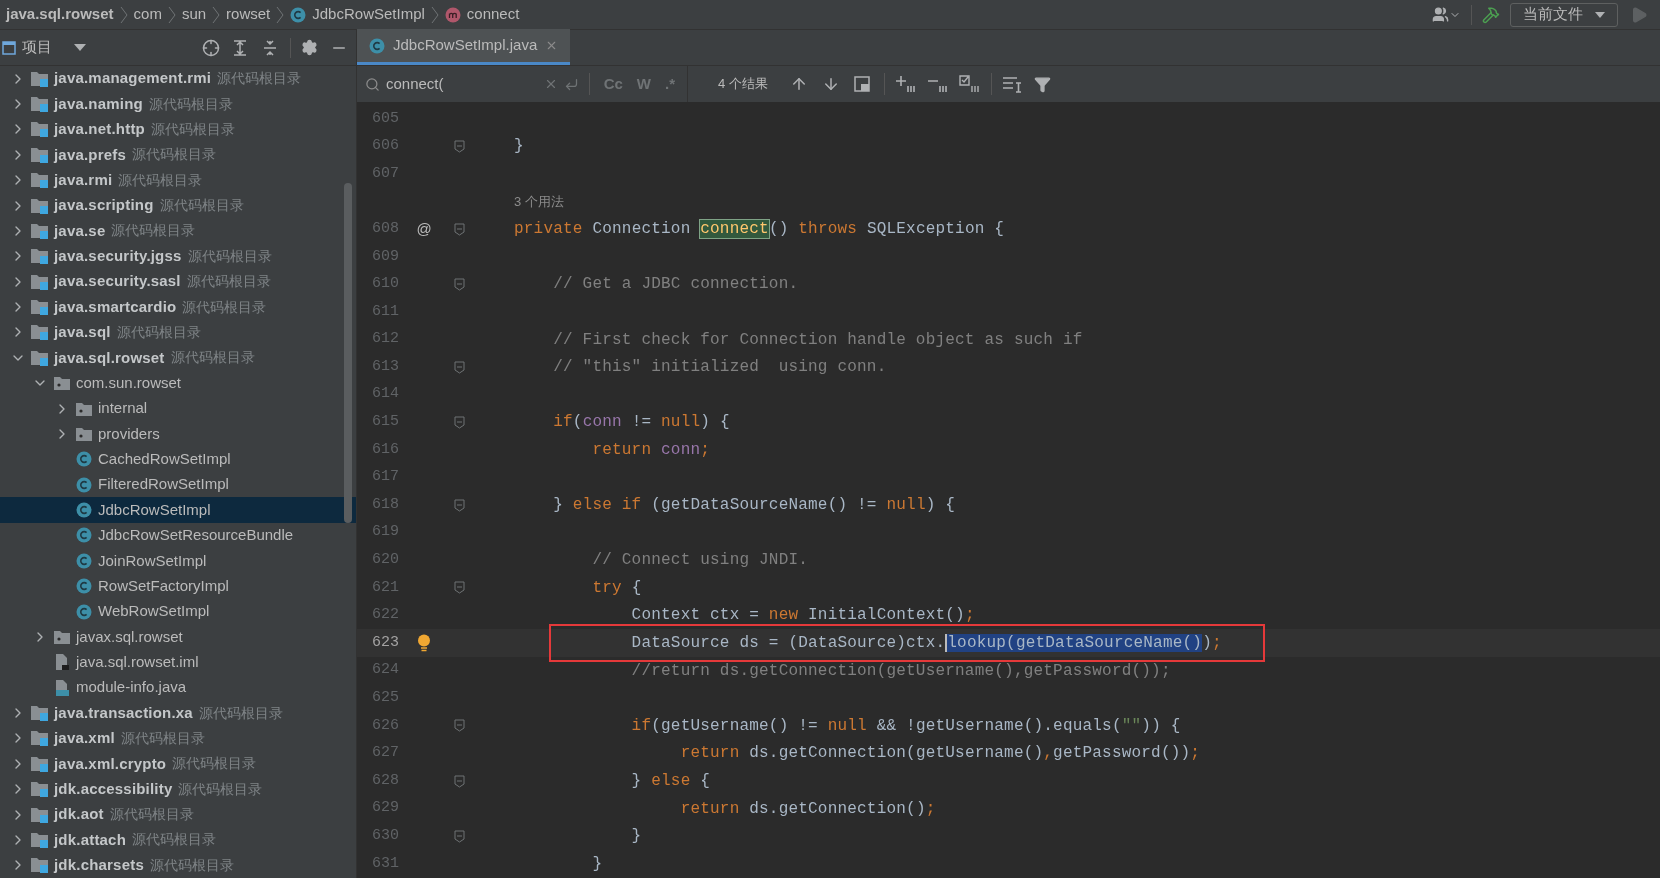 Image resolution: width=1660 pixels, height=878 pixels. What do you see at coordinates (178, 637) in the screenshot?
I see `tree-item: javax.sql.rowset` at bounding box center [178, 637].